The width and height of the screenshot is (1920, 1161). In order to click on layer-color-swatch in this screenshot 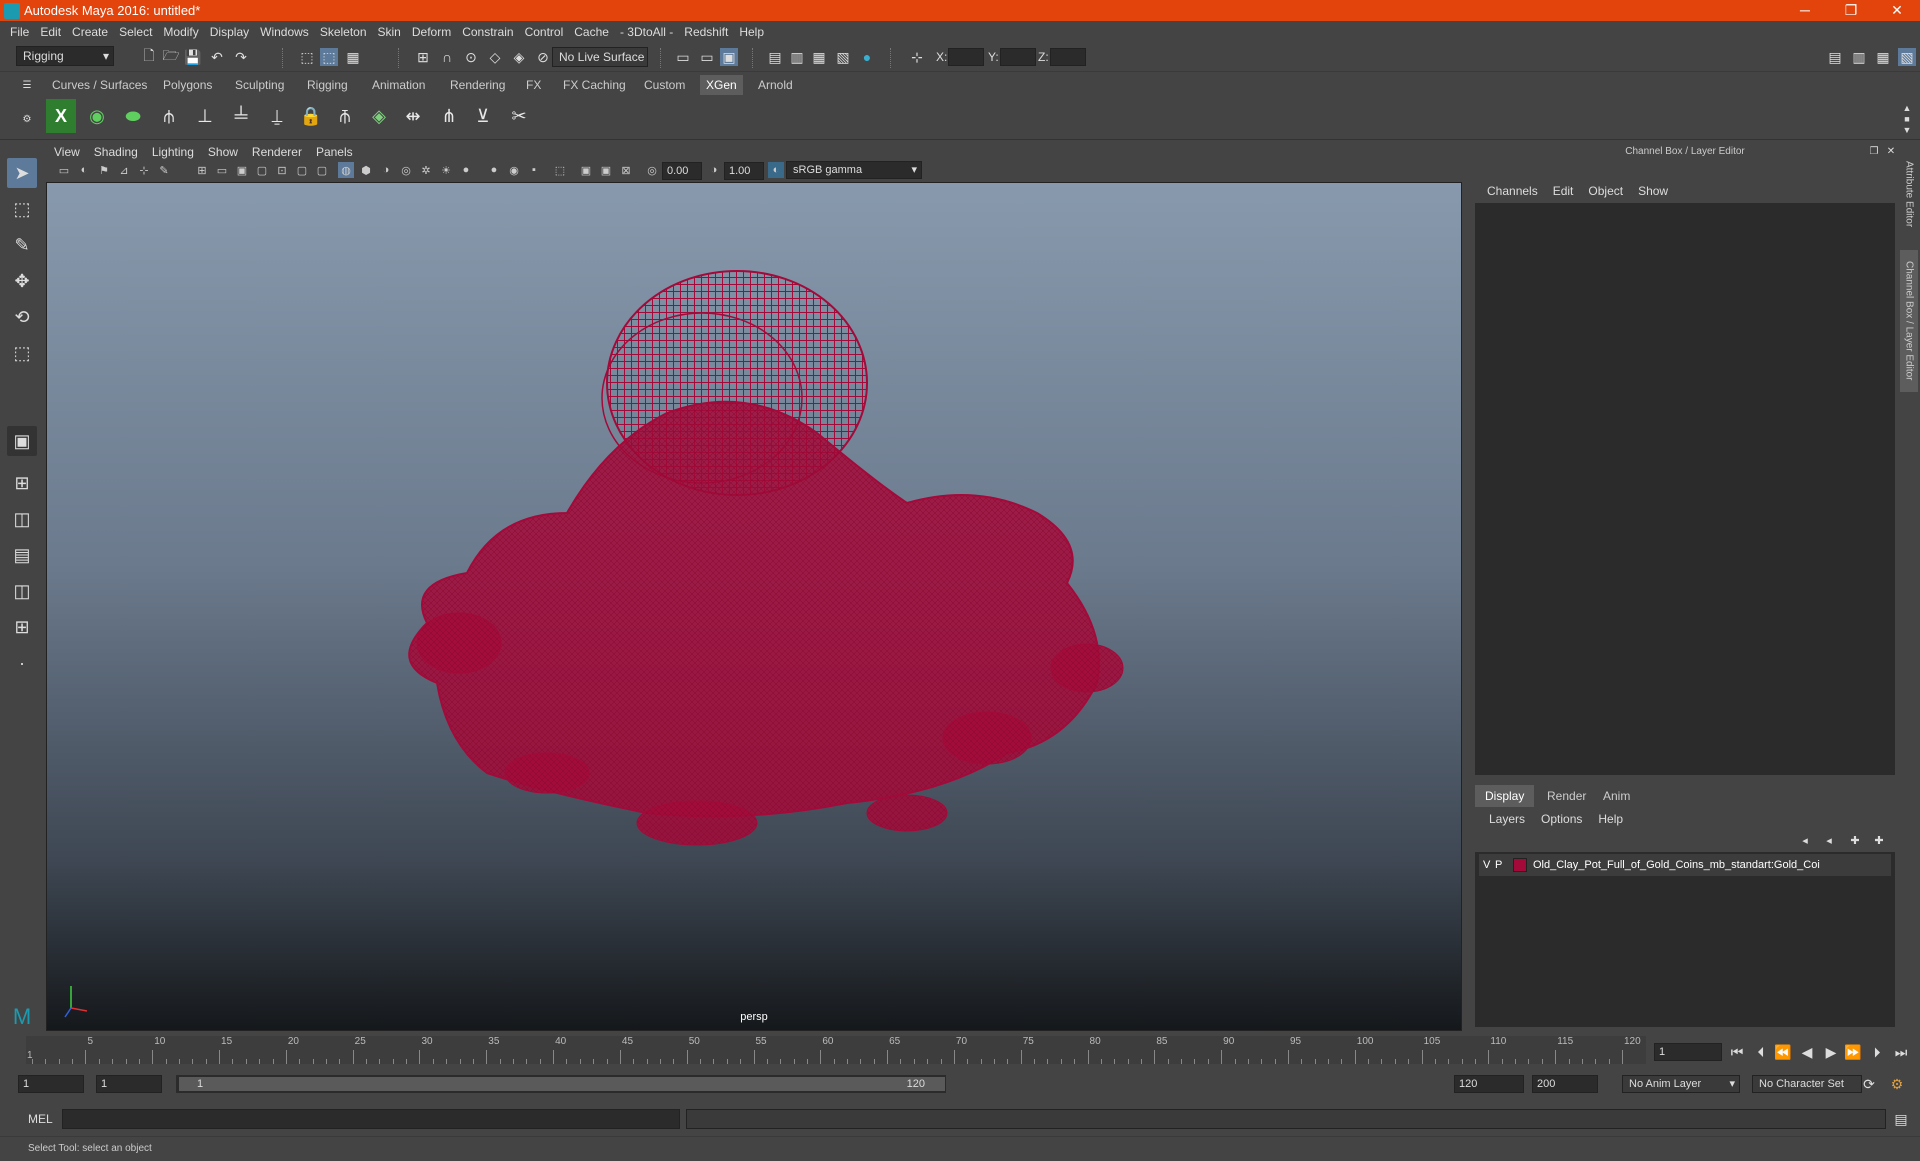, I will do `click(1520, 865)`.